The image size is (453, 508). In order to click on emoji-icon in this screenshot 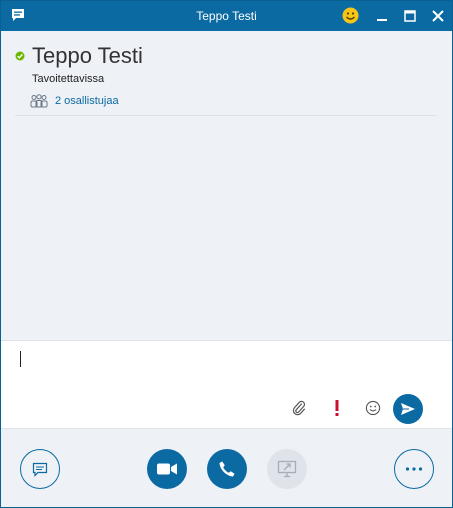, I will do `click(373, 408)`.